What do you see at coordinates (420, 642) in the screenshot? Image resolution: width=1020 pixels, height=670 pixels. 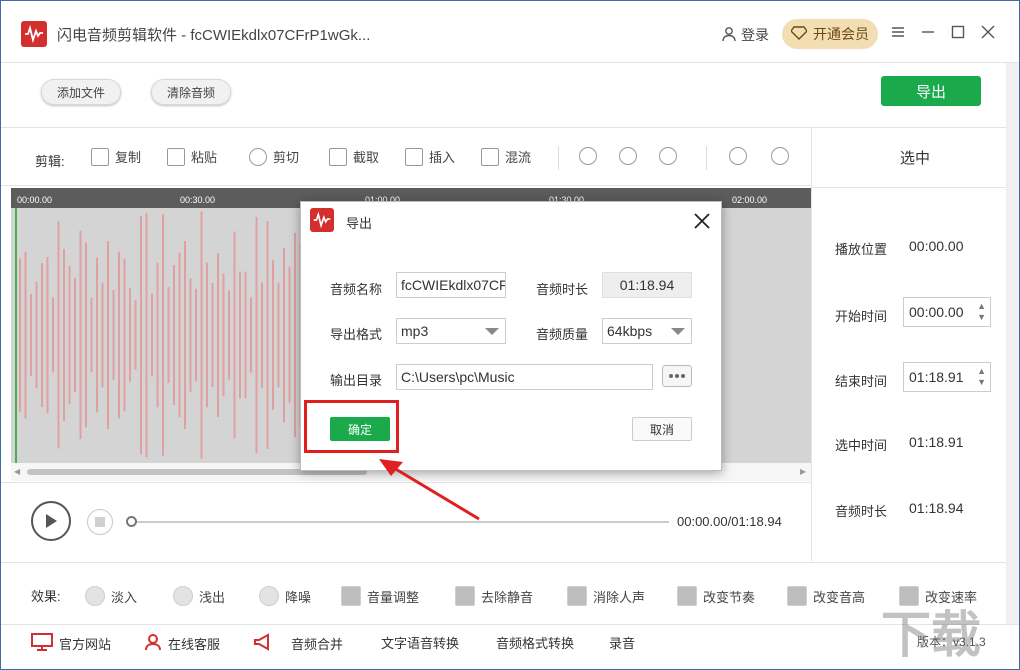 I see `tts-link: 文字语音转换` at bounding box center [420, 642].